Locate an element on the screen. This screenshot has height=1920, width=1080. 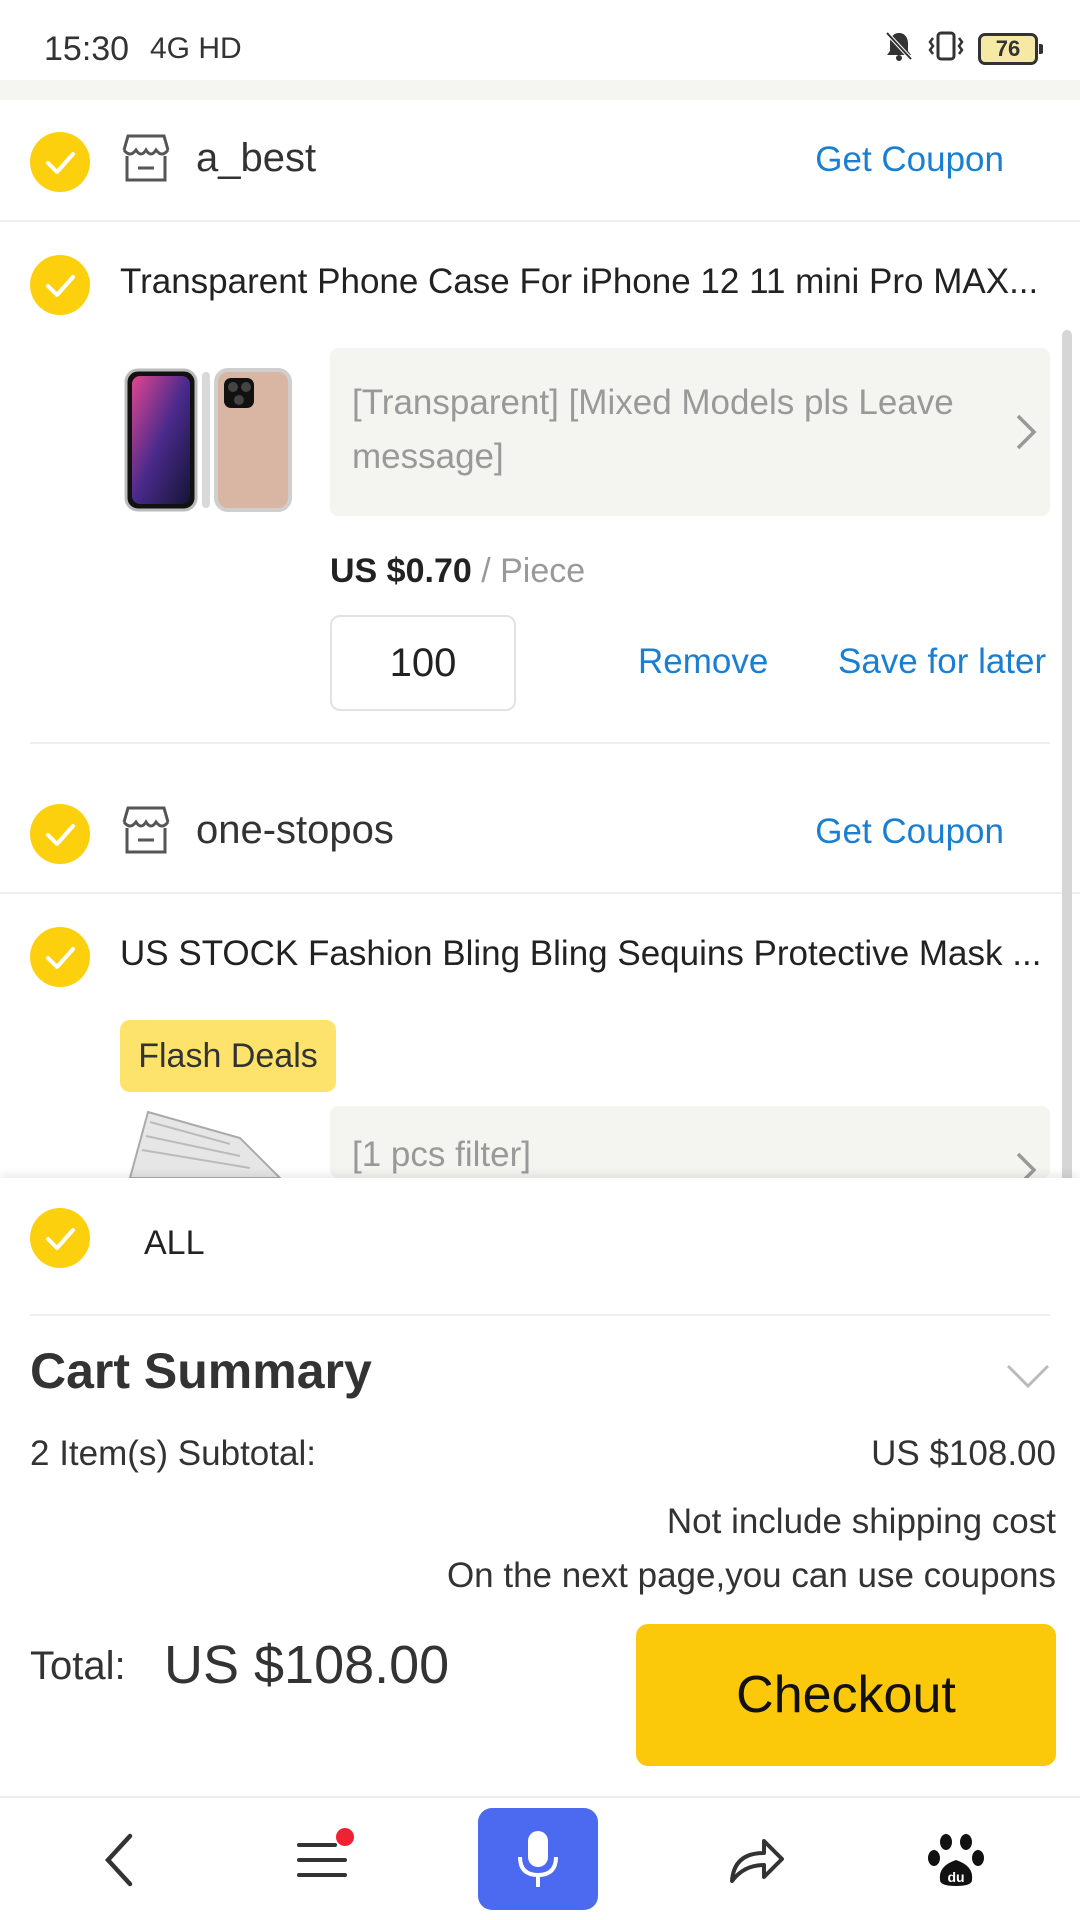
select-all-checkbox is located at coordinates (60, 1238).